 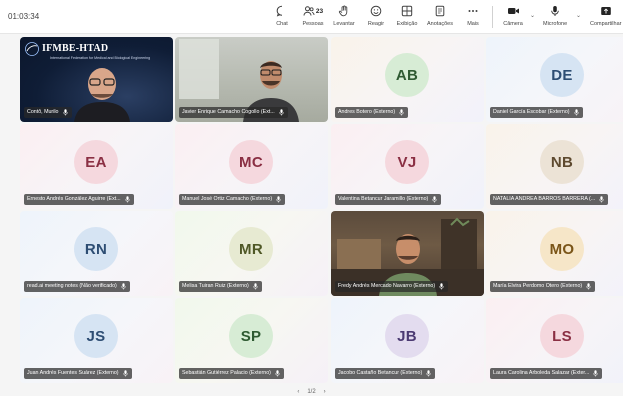 I want to click on participant-tile: VJ Valentina Betancur Jaramillo (Externo), so click(x=407, y=166).